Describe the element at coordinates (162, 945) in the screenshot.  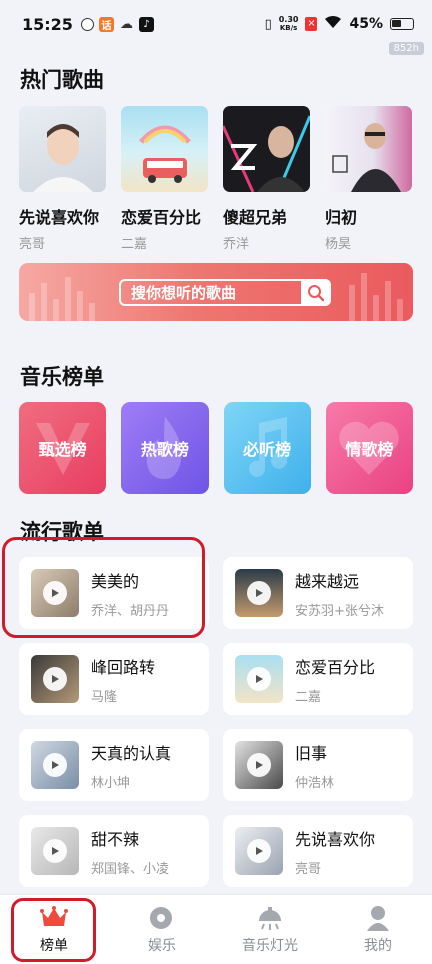
I see `tab-label: 娱乐` at that location.